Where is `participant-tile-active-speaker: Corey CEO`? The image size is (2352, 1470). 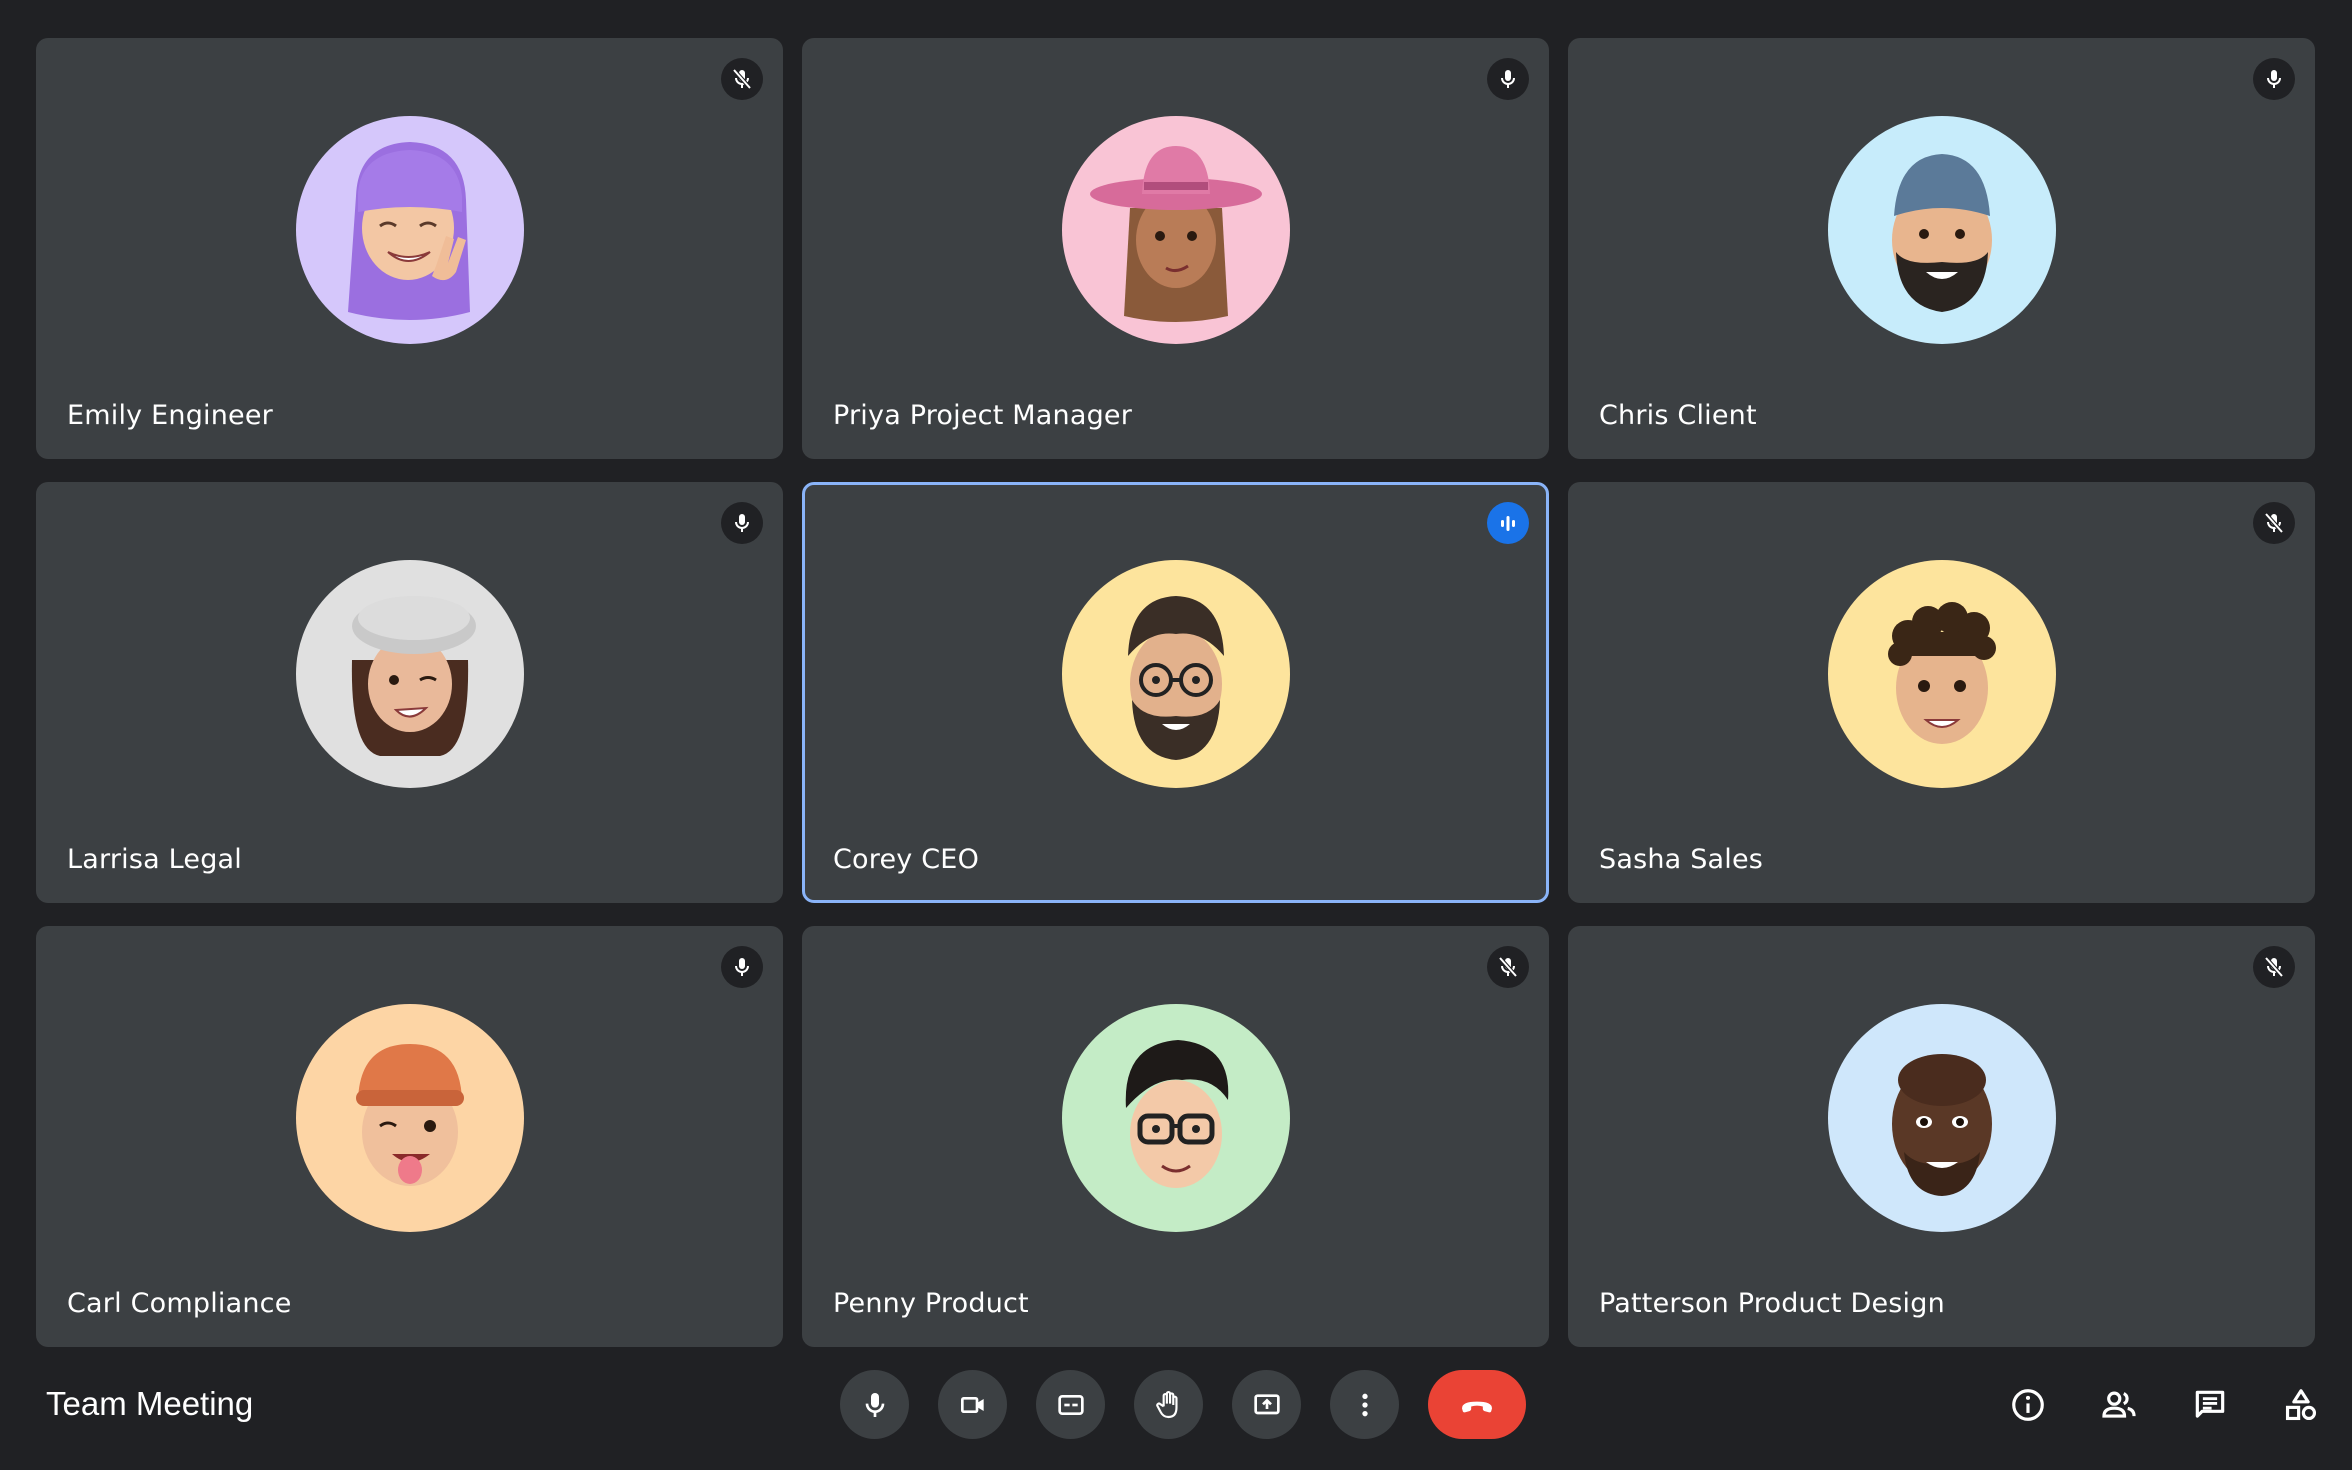
participant-tile-active-speaker: Corey CEO is located at coordinates (1175, 692).